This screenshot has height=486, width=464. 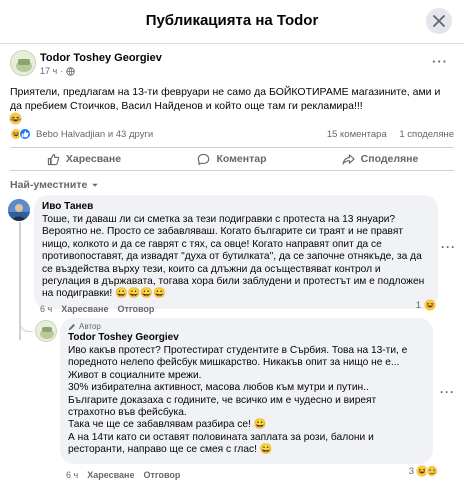 I want to click on sad-reaction-icon, so click(x=432, y=471).